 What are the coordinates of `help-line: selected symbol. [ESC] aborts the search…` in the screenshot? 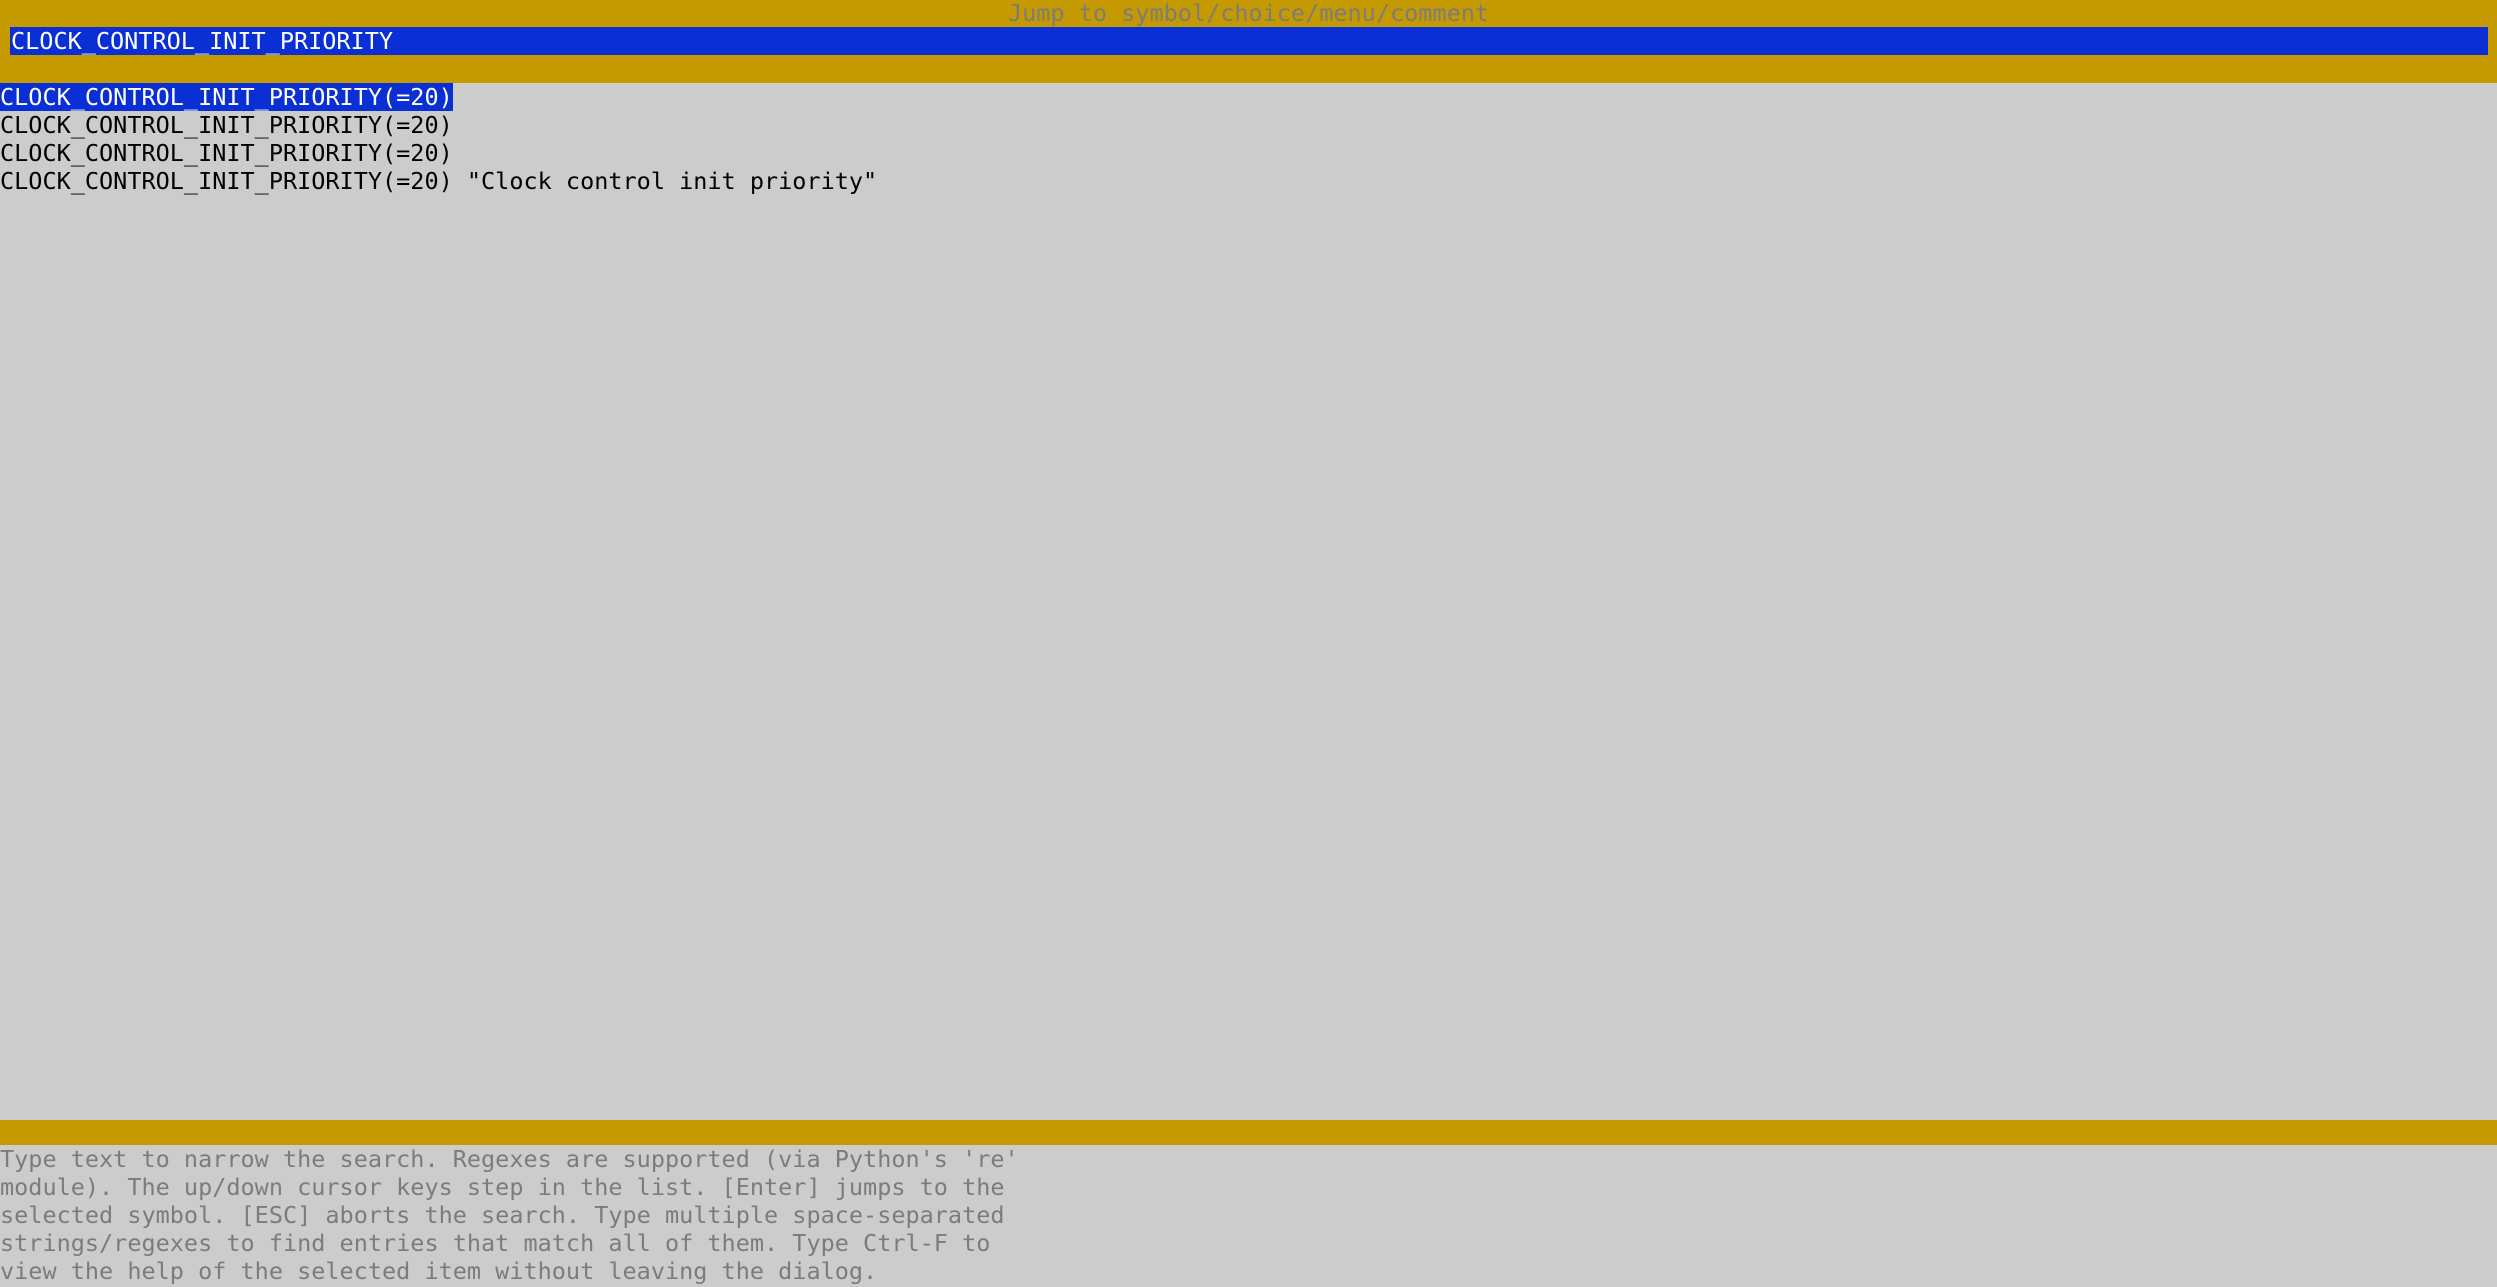 It's located at (502, 1215).